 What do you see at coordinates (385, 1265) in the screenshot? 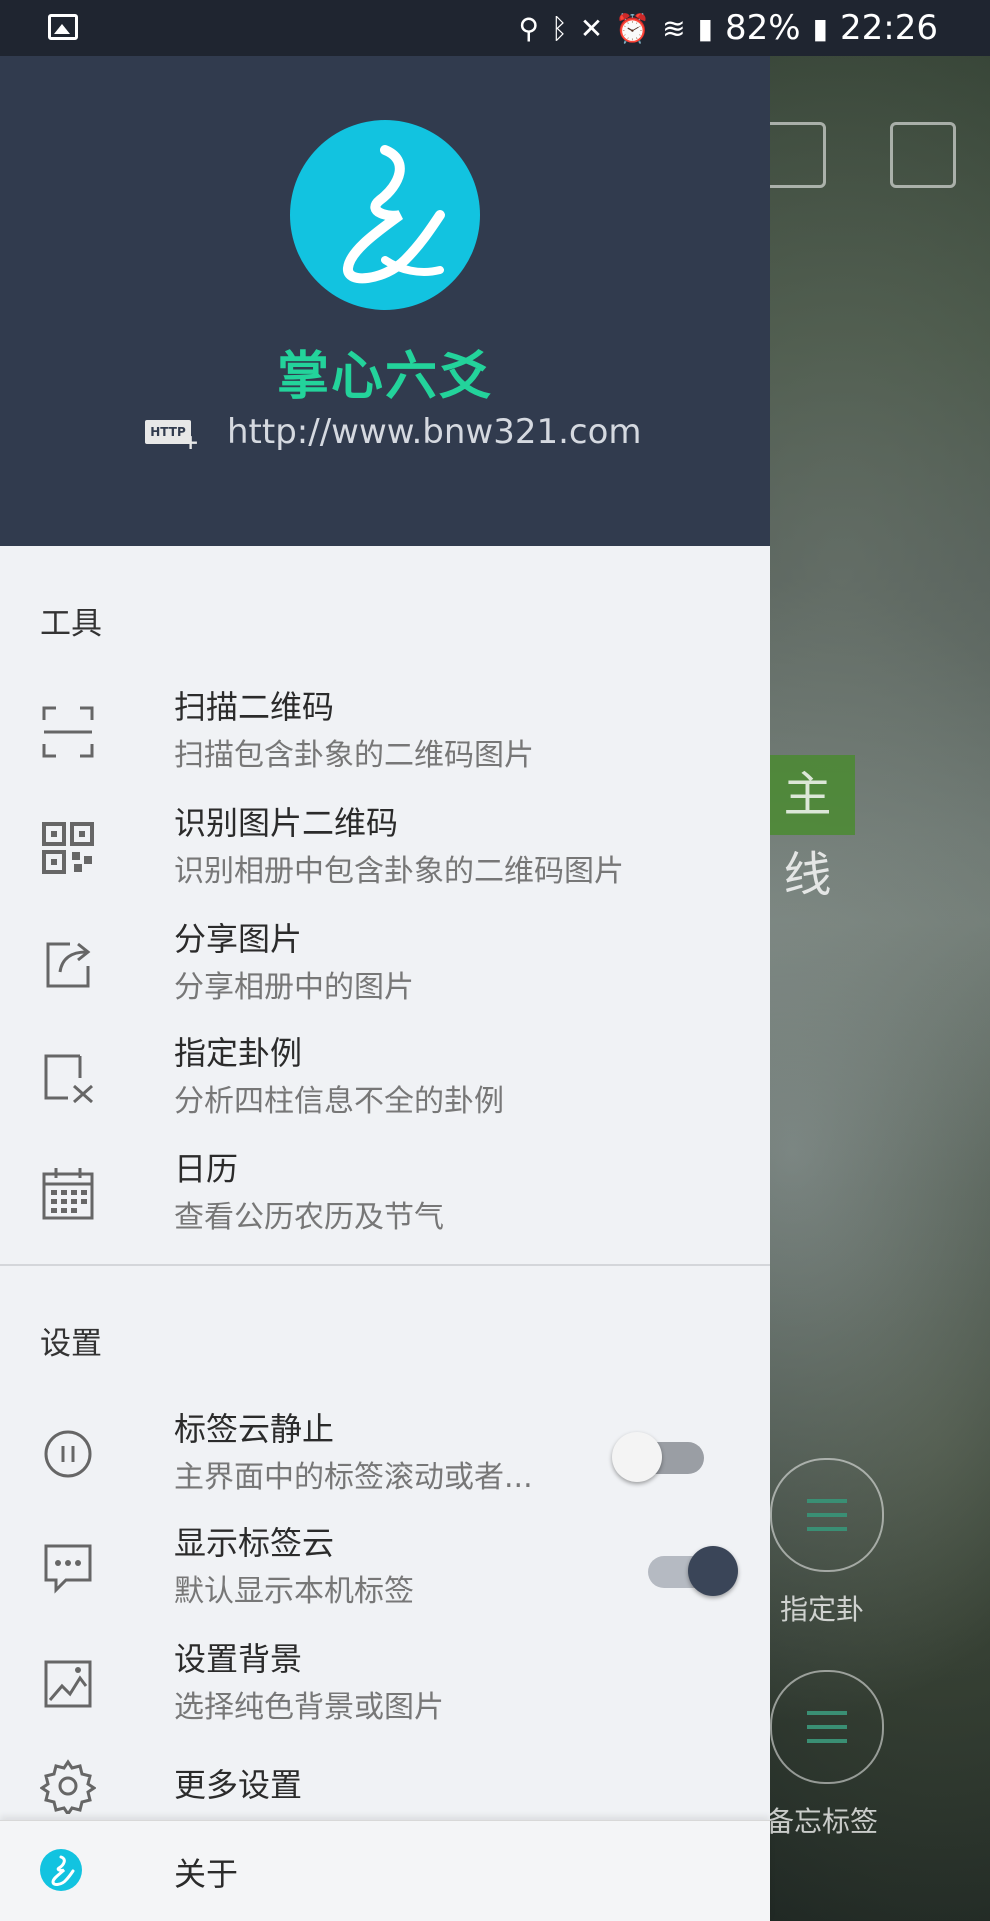
I see `section-divider` at bounding box center [385, 1265].